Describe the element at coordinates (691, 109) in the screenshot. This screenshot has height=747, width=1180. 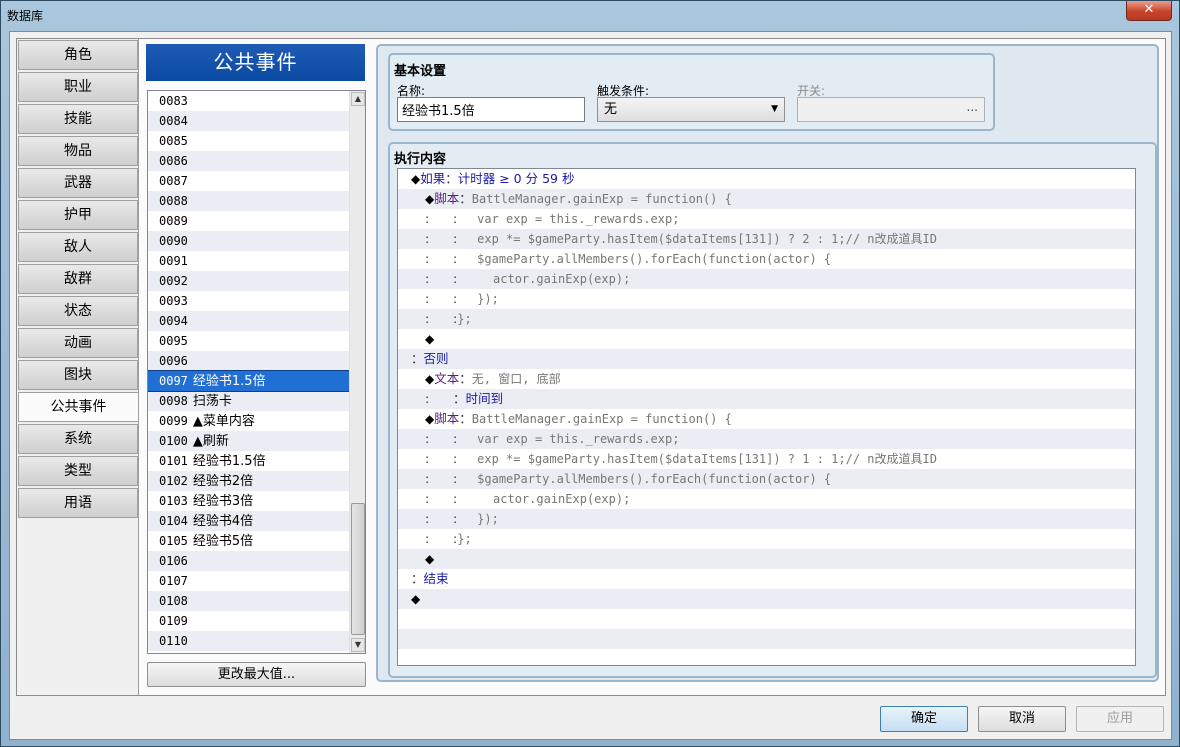
I see `trigger-select: 无 ▼` at that location.